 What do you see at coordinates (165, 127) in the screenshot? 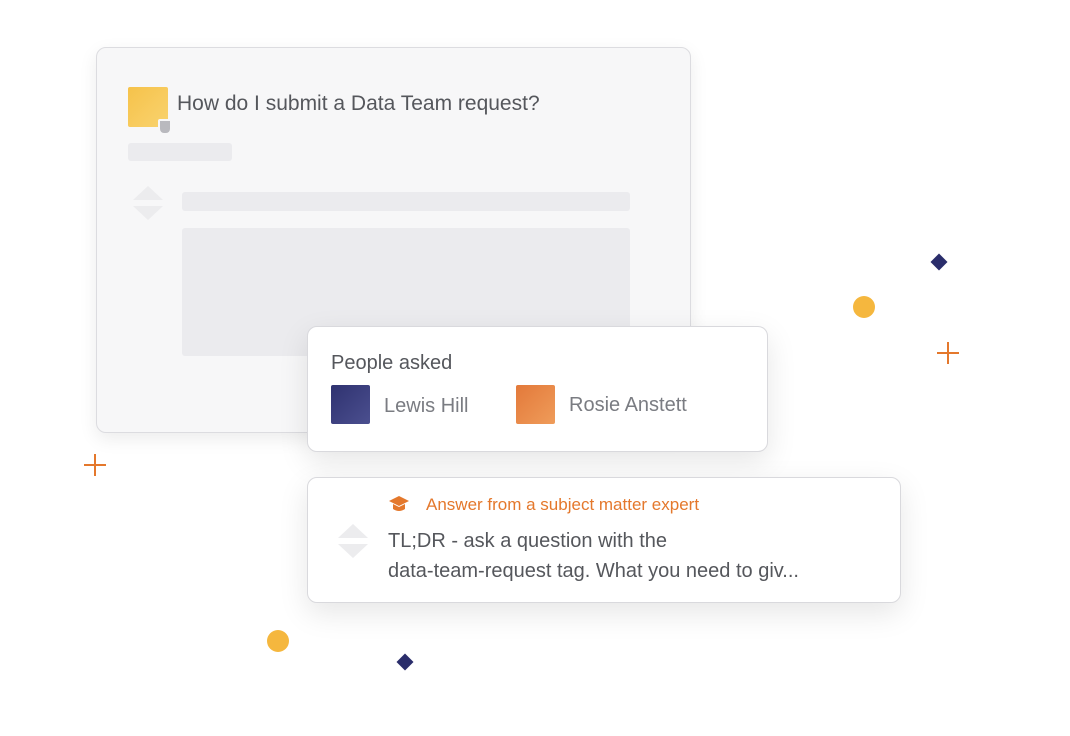
I see `shield-badge-icon` at bounding box center [165, 127].